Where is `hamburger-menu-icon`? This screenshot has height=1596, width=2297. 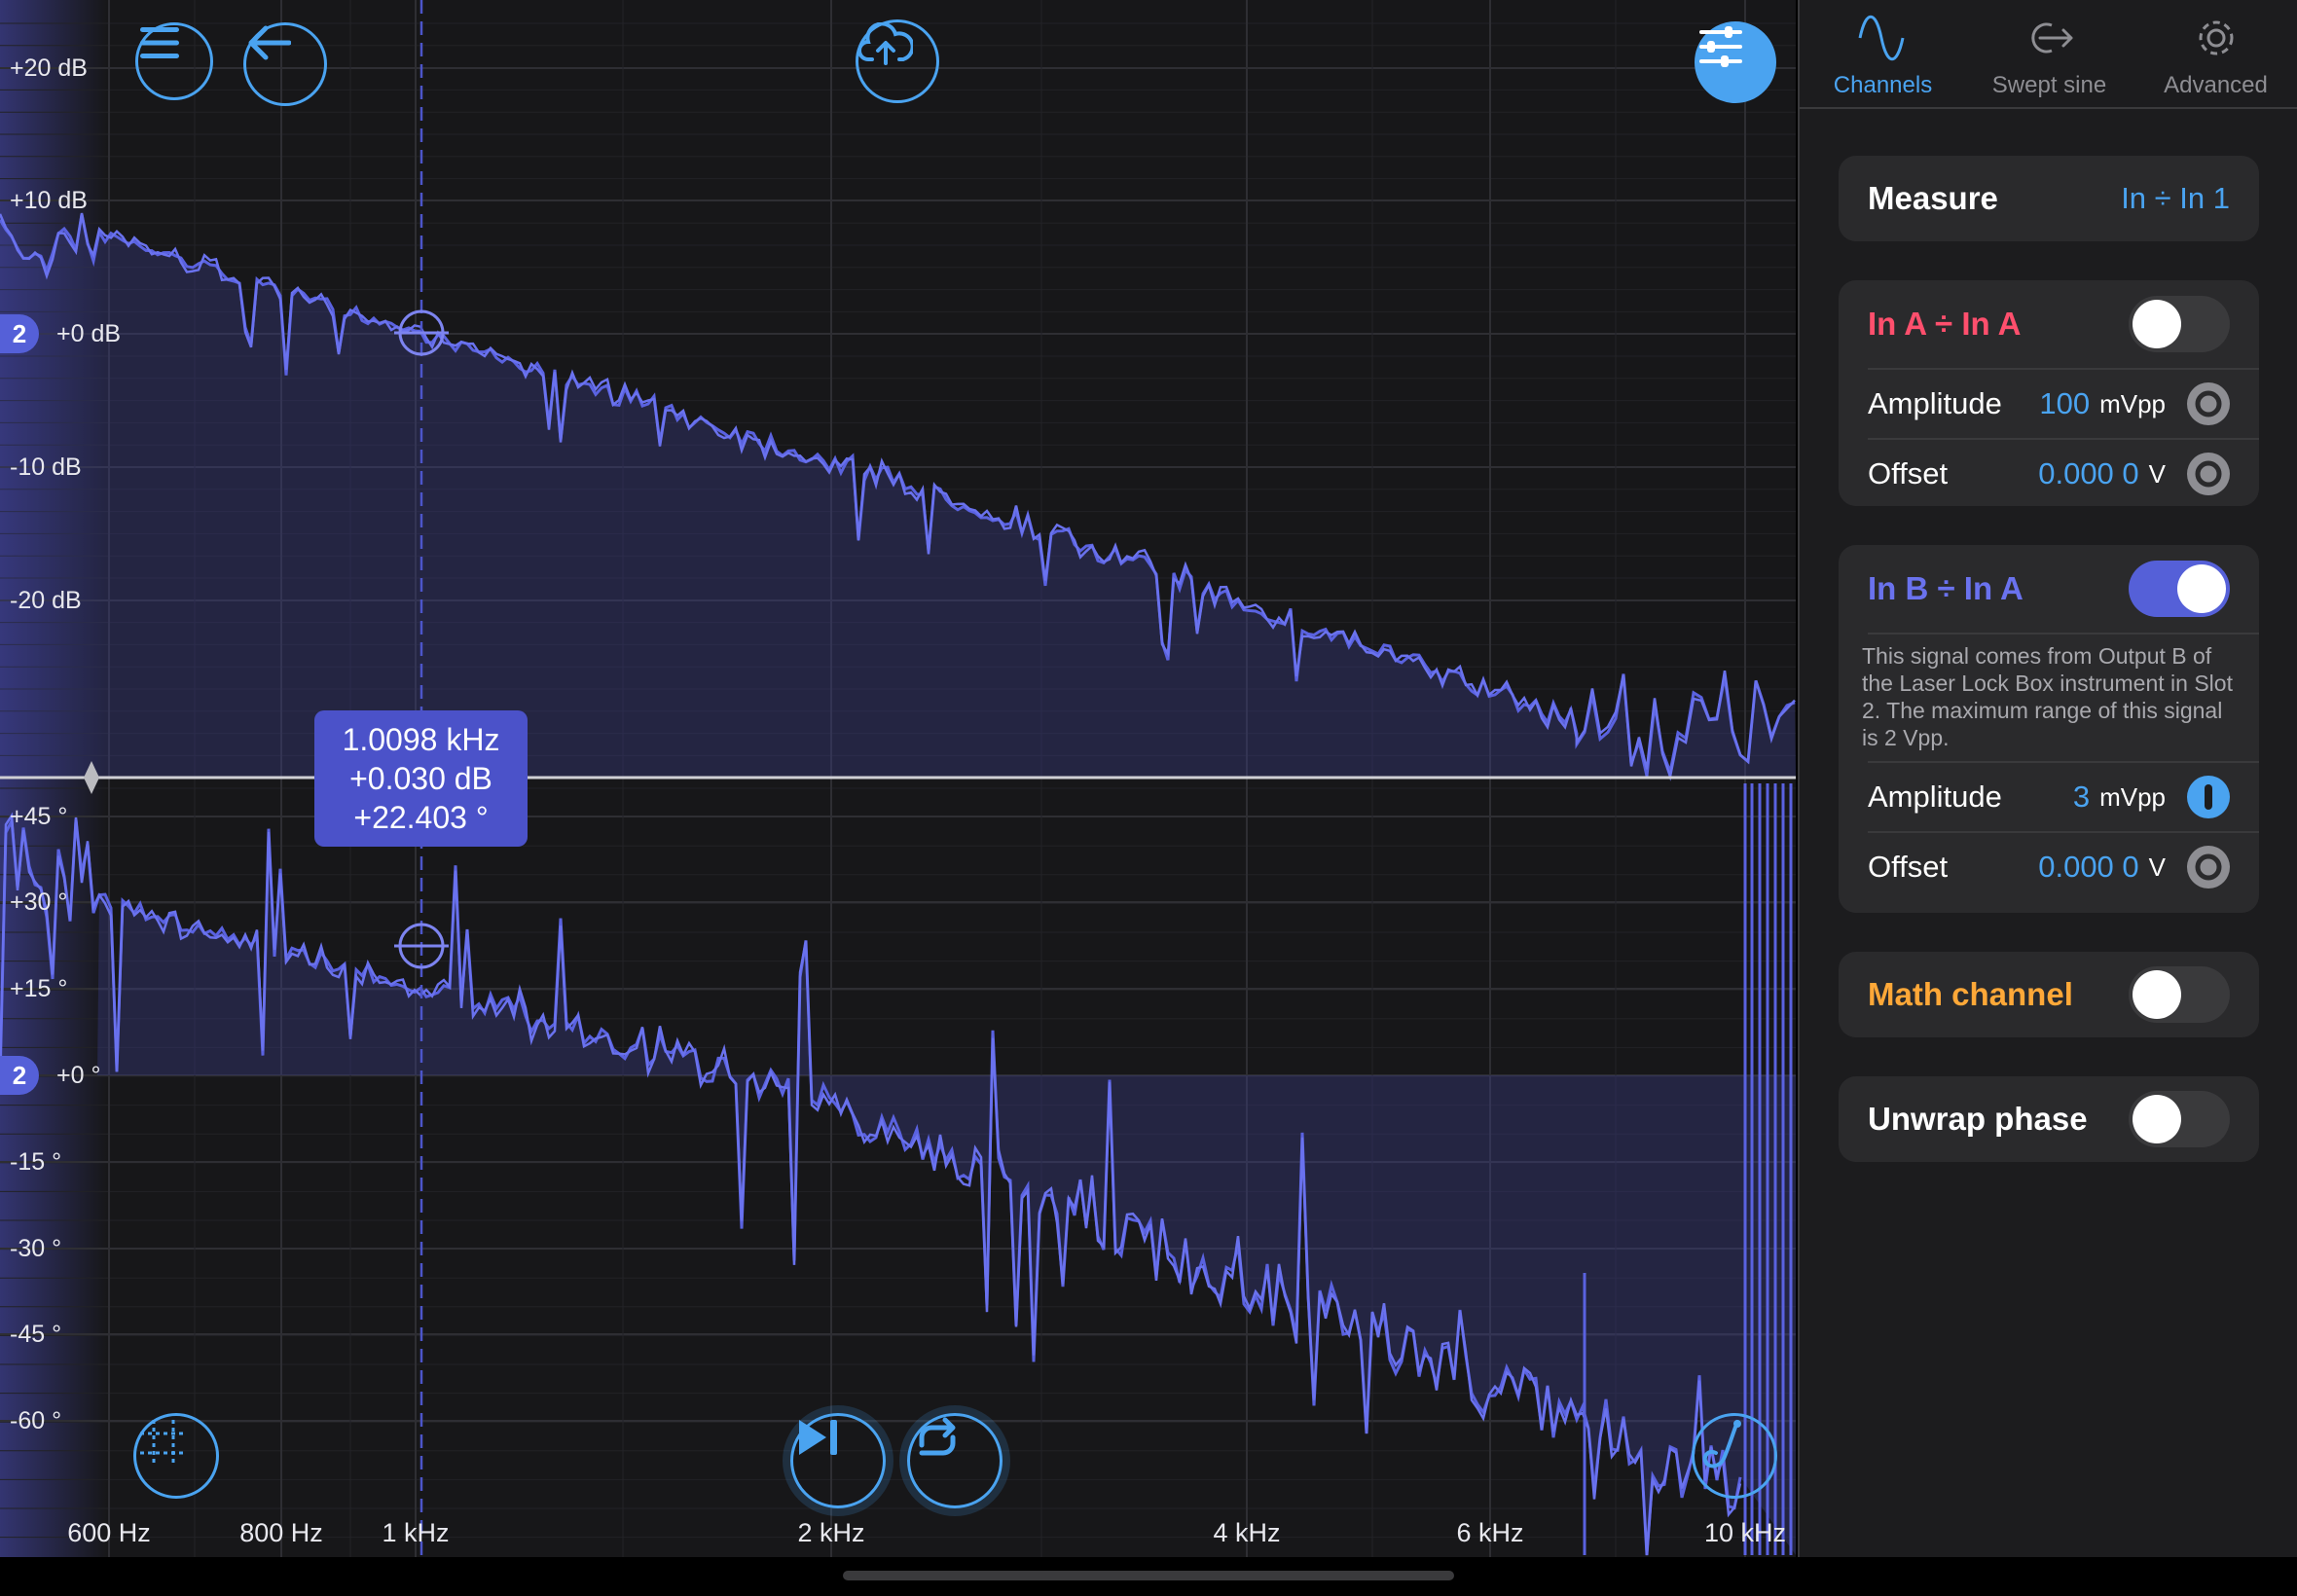
hamburger-menu-icon is located at coordinates (159, 42).